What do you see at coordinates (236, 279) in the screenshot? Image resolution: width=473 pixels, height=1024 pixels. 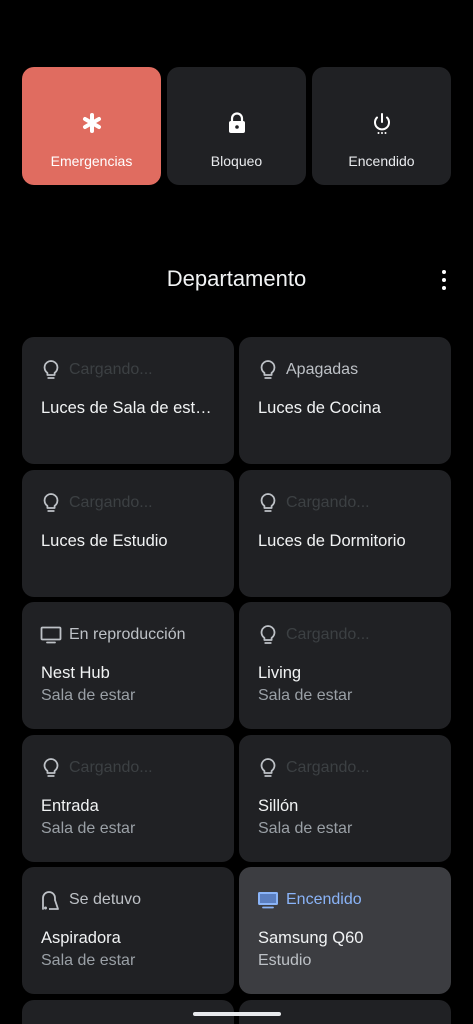 I see `structure-title: Departamento` at bounding box center [236, 279].